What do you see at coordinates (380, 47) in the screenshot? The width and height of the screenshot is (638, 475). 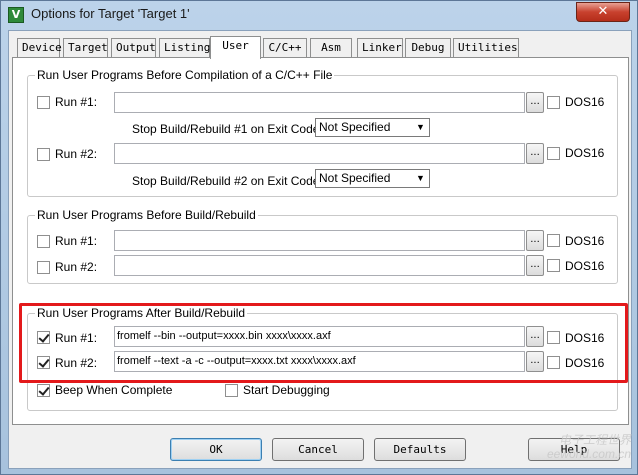 I see `tab-linker: Linker` at bounding box center [380, 47].